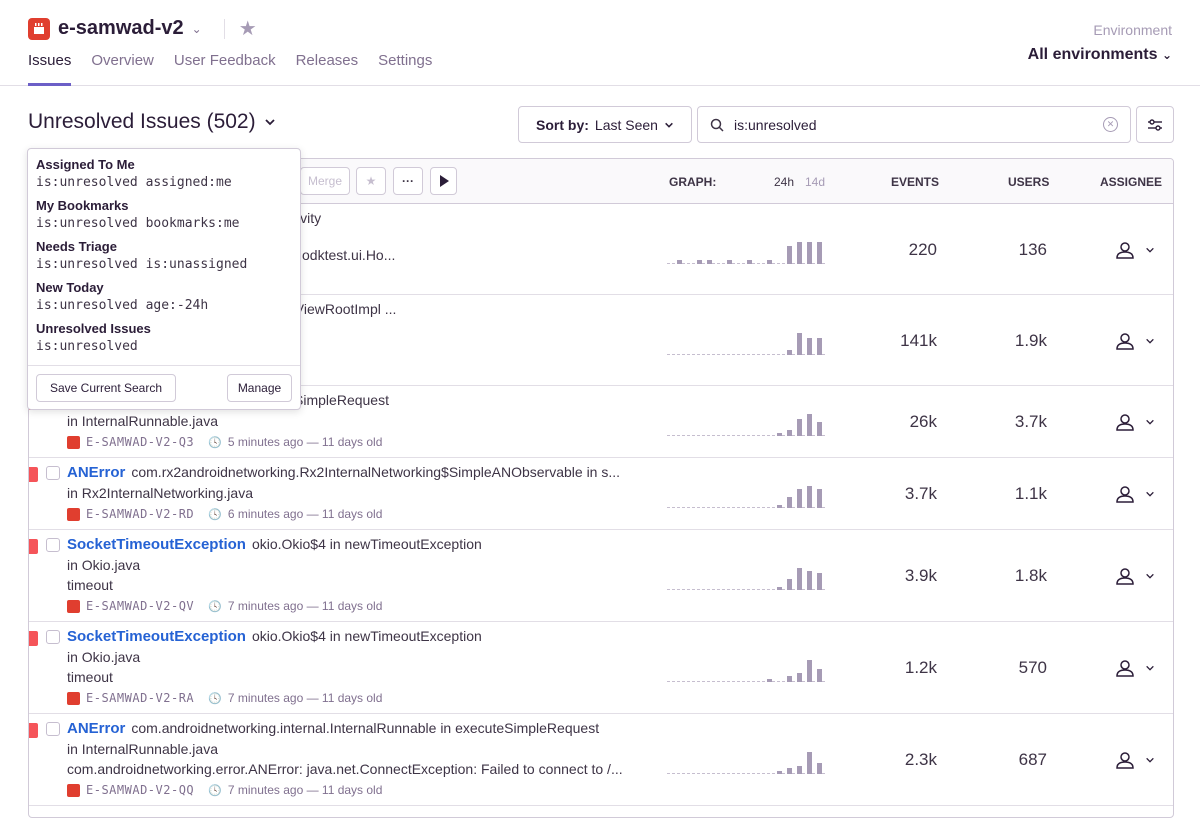 This screenshot has width=1200, height=818. What do you see at coordinates (138, 214) in the screenshot?
I see `saved-search-item: My Bookmarks is:unresolved bookmarks:me` at bounding box center [138, 214].